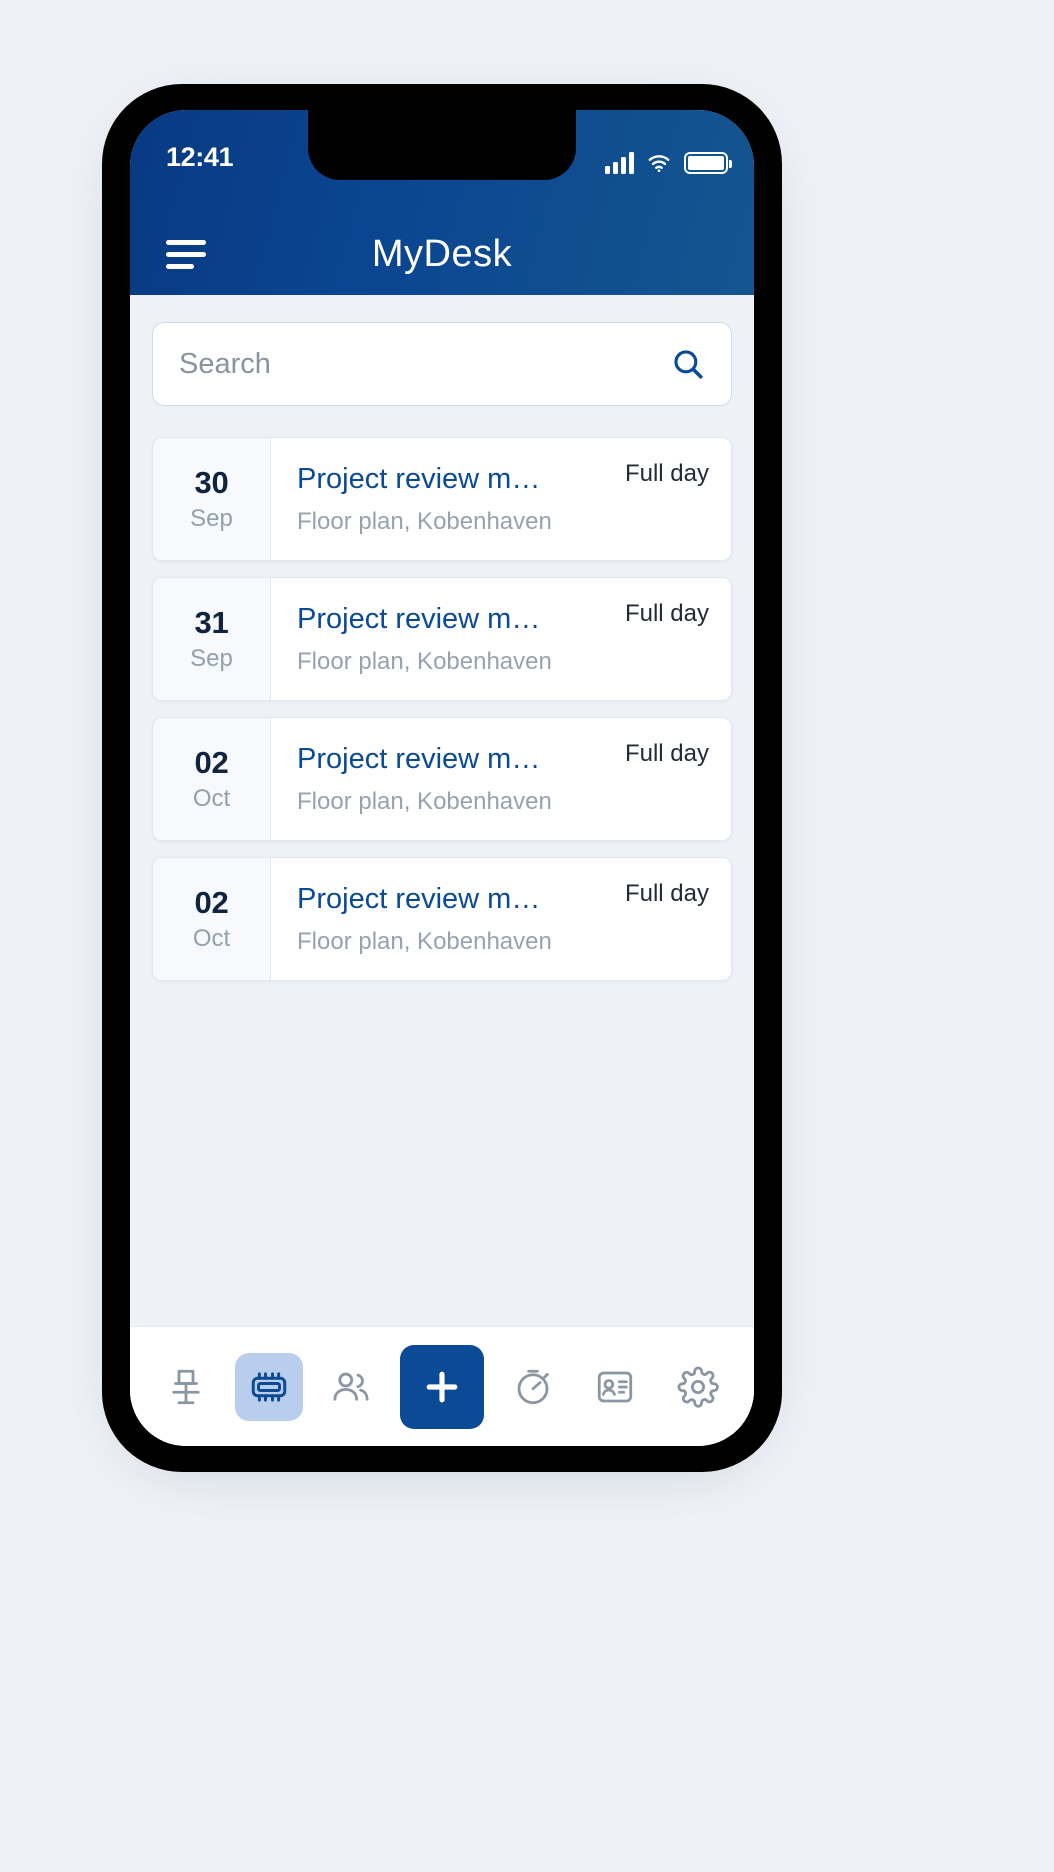  I want to click on people-icon, so click(351, 1386).